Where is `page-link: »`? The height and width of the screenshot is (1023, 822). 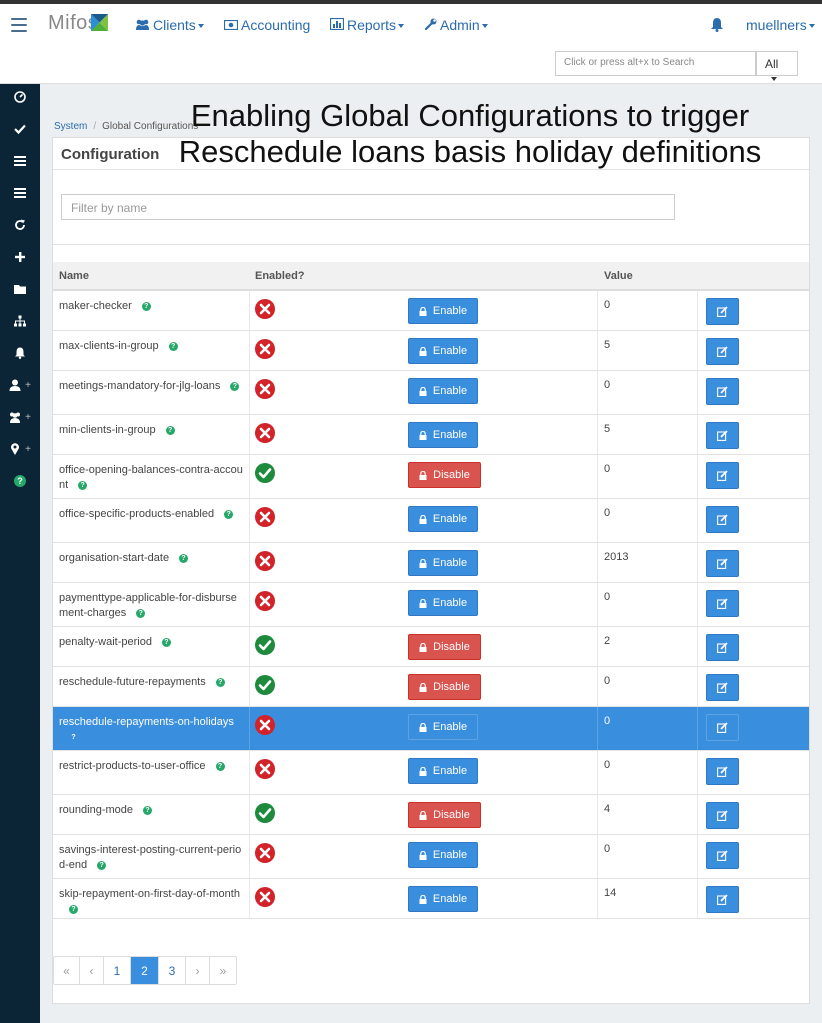 page-link: » is located at coordinates (223, 970).